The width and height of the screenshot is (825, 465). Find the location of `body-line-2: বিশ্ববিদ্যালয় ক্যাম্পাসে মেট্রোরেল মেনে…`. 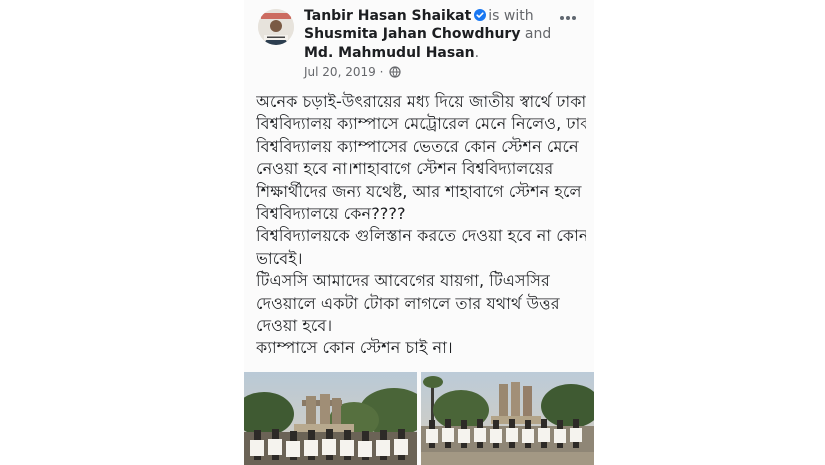

body-line-2: বিশ্ববিদ্যালয় ক্যাম্পাসে মেট্রোরেল মেনে… is located at coordinates (421, 124).